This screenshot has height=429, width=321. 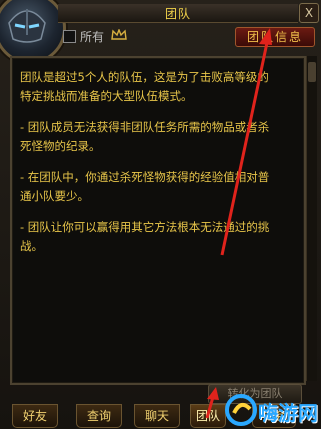 I want to click on watermark-text: 嗨游网, so click(x=288, y=413).